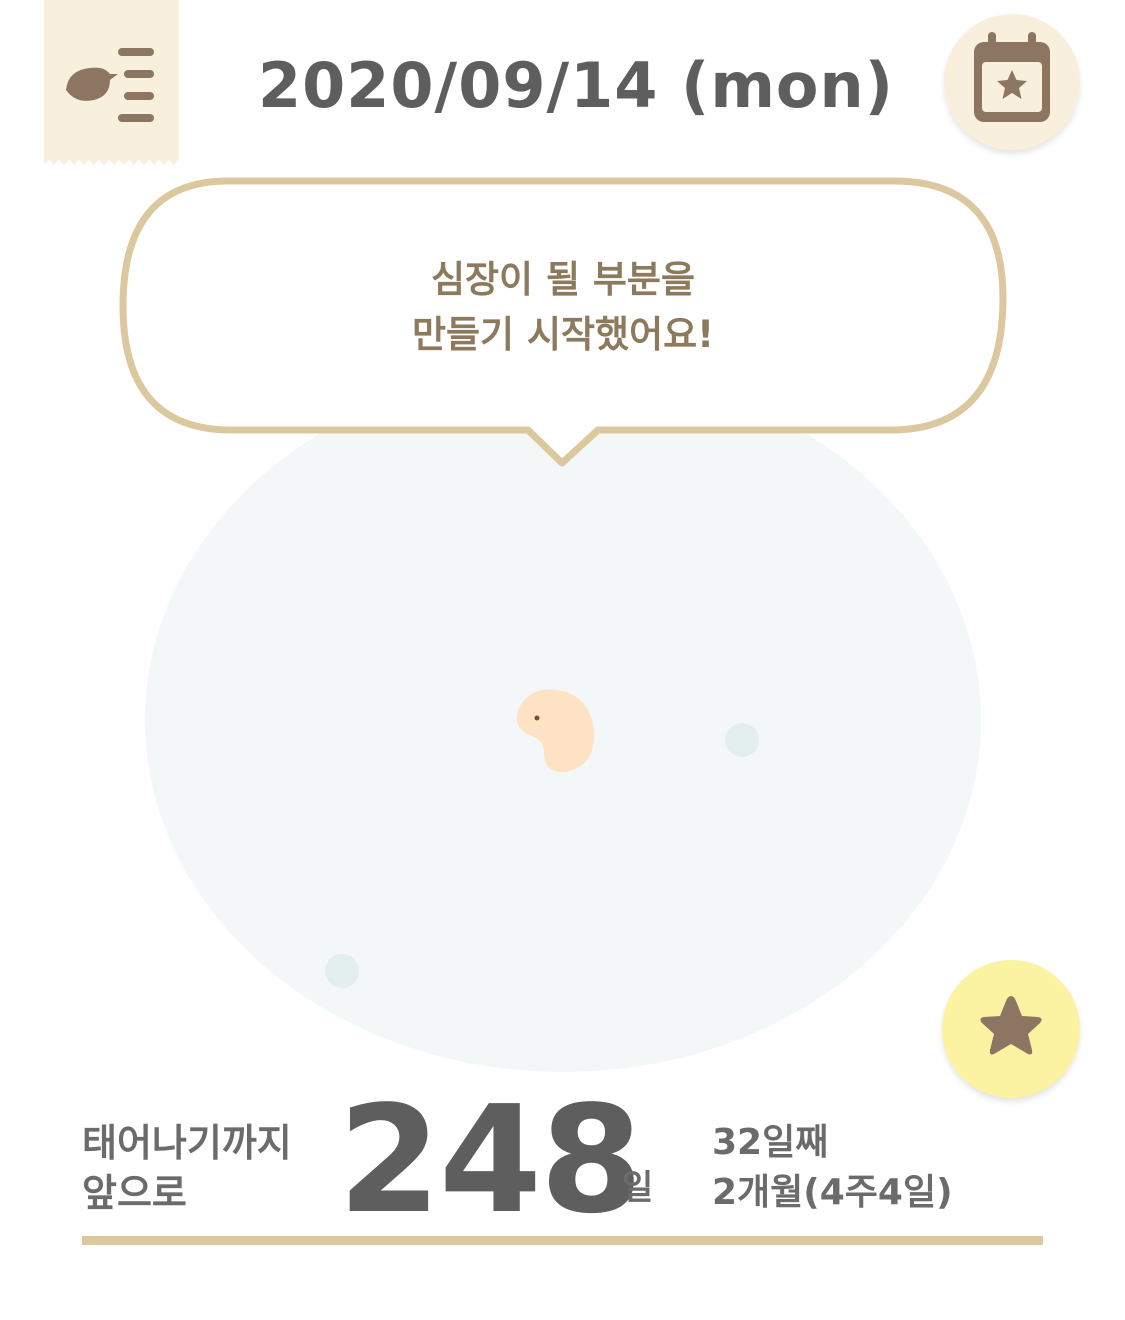 The height and width of the screenshot is (1320, 1125). Describe the element at coordinates (563, 307) in the screenshot. I see `speech-bubble-text: 심장이 될 부분을 만들기 시작했어요!` at that location.